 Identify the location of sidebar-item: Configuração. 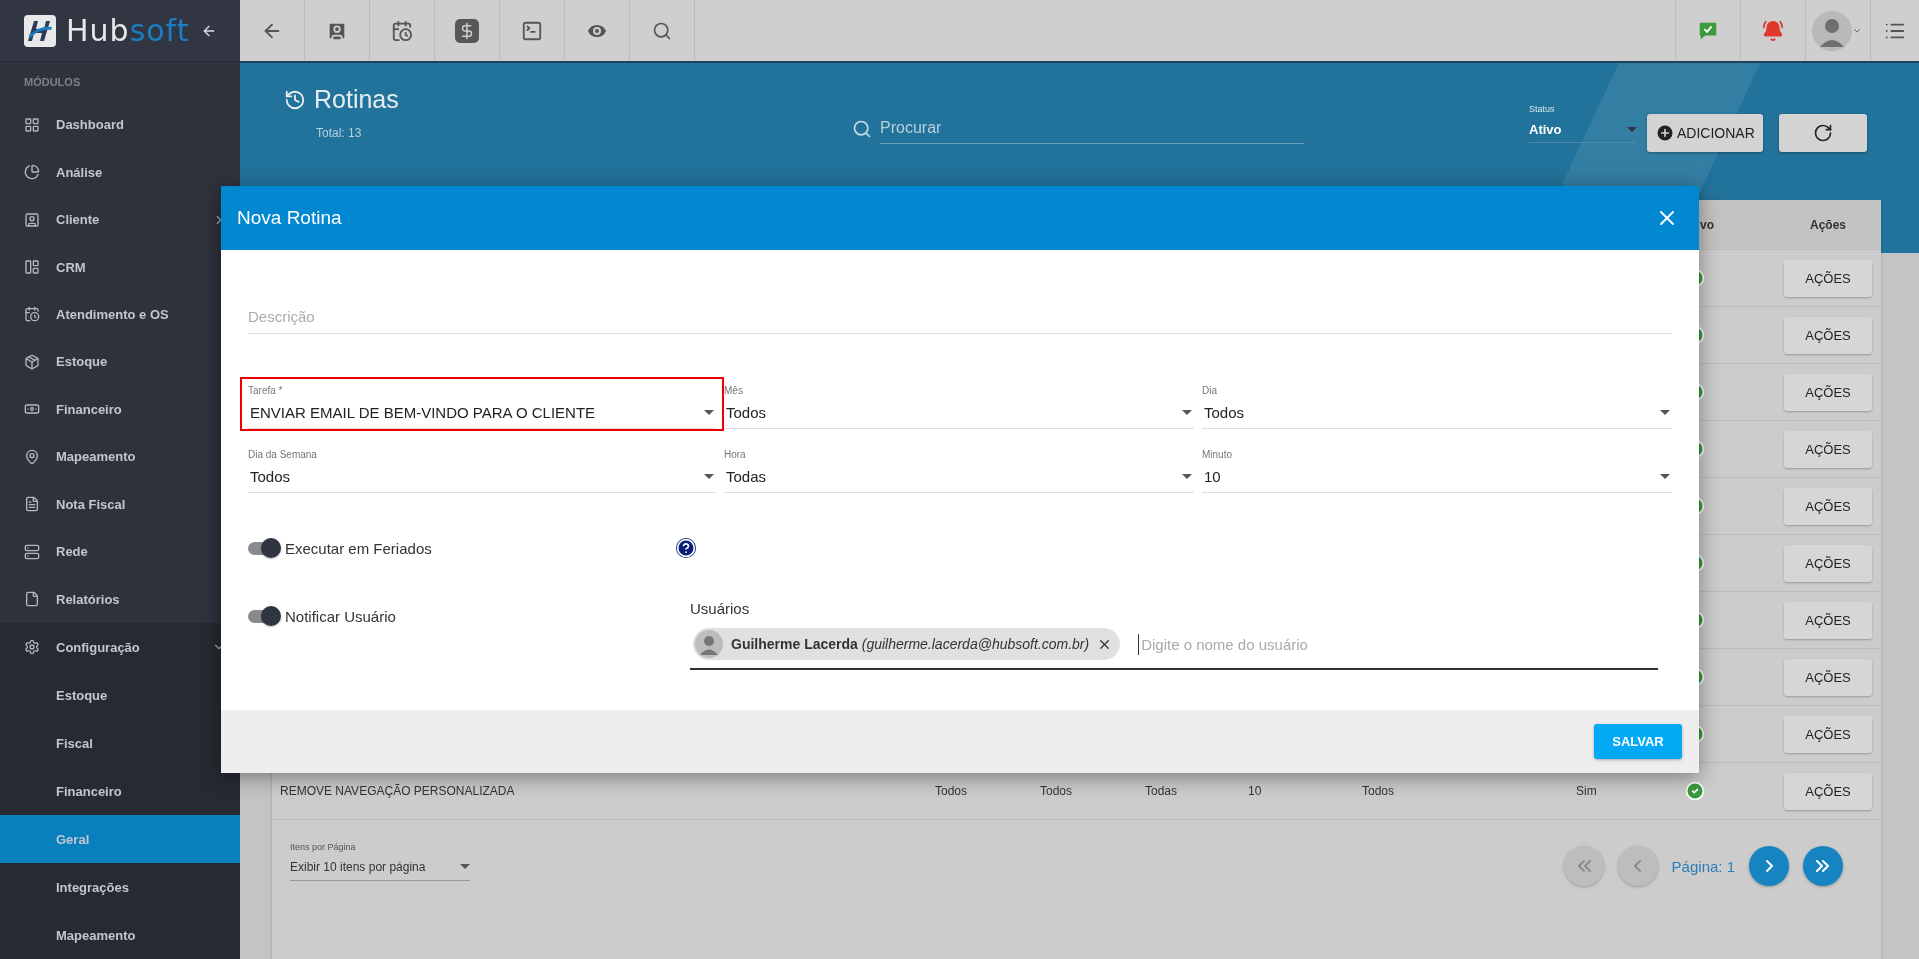
(120, 647).